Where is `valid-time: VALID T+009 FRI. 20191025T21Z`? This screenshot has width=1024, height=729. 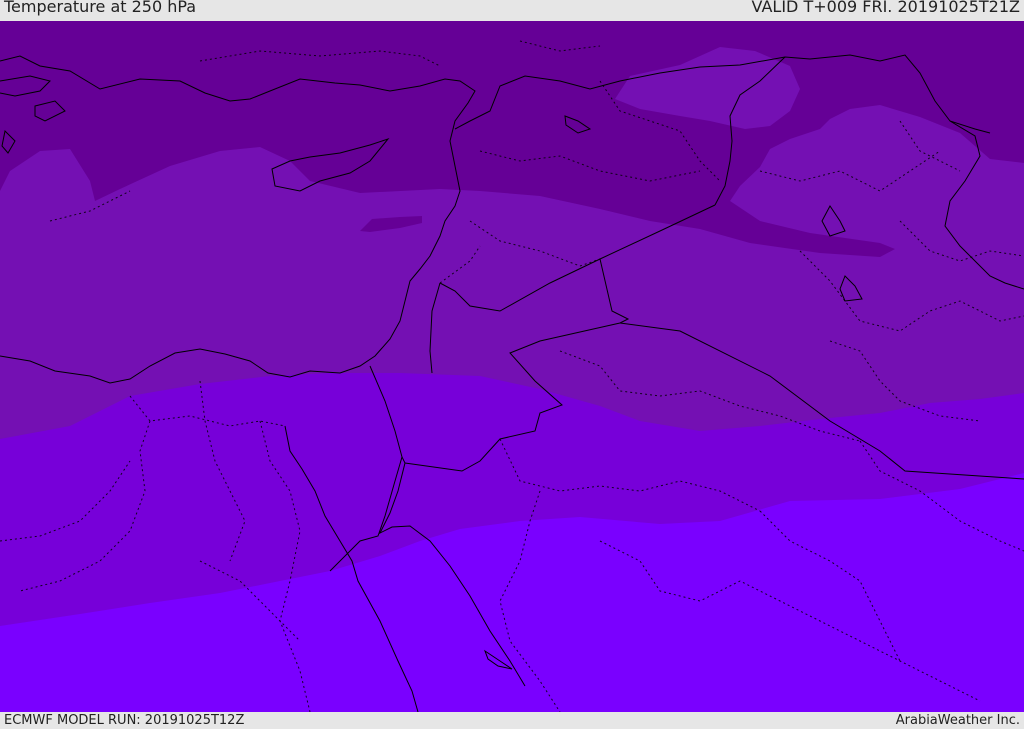 valid-time: VALID T+009 FRI. 20191025T21Z is located at coordinates (885, 8).